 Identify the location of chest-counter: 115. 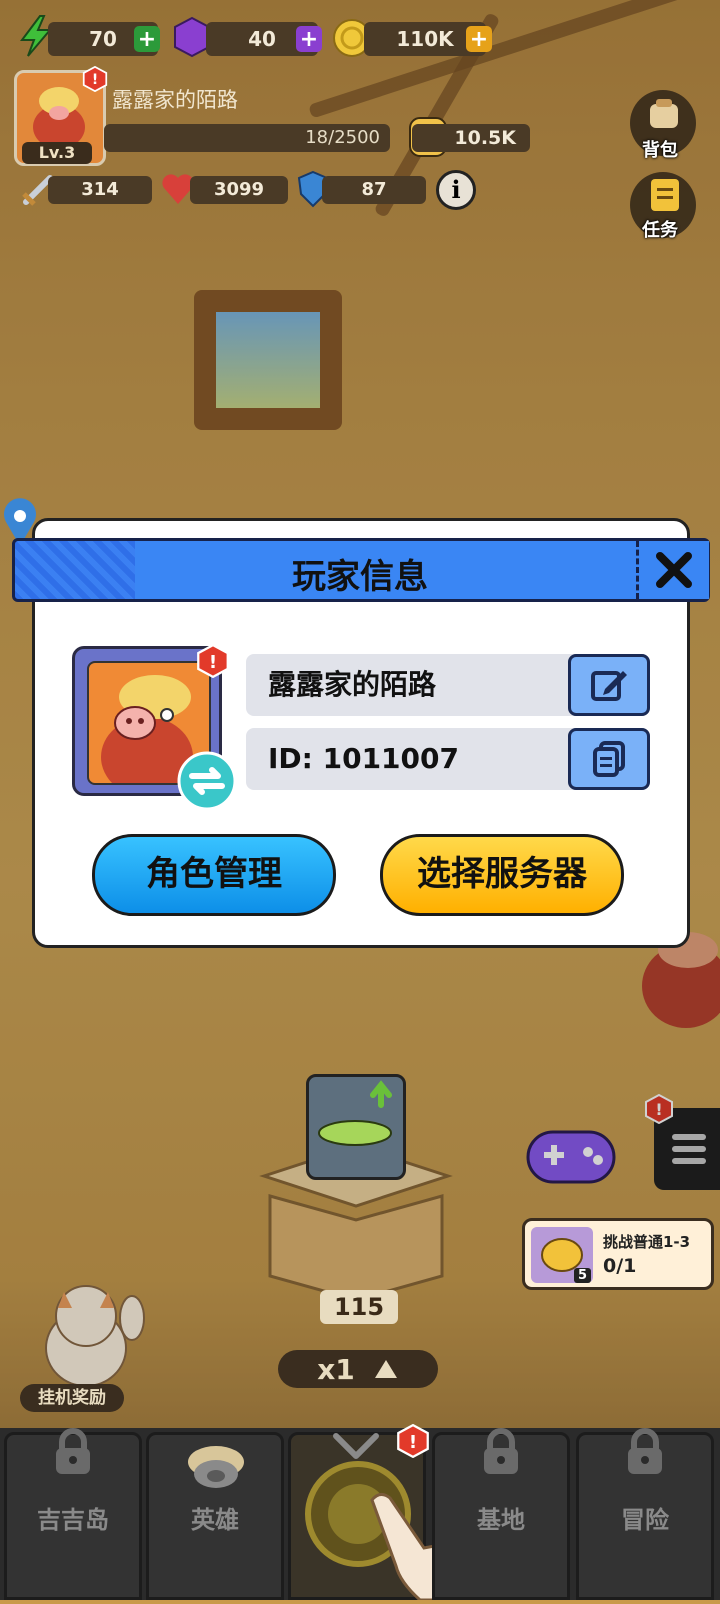
(359, 1307).